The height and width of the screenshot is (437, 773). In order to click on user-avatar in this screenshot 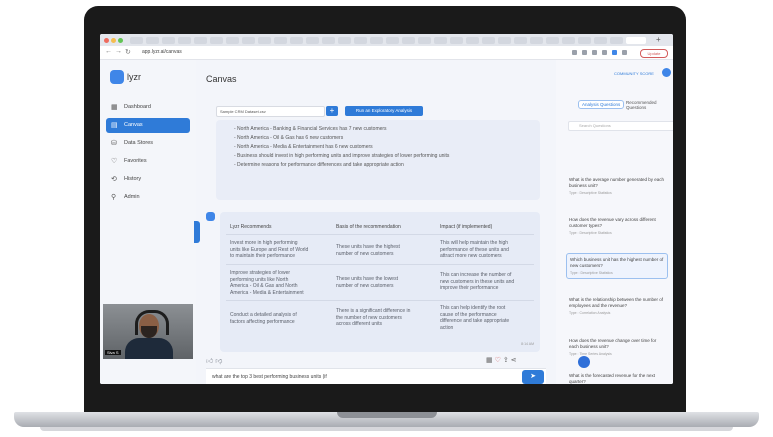, I will do `click(666, 72)`.